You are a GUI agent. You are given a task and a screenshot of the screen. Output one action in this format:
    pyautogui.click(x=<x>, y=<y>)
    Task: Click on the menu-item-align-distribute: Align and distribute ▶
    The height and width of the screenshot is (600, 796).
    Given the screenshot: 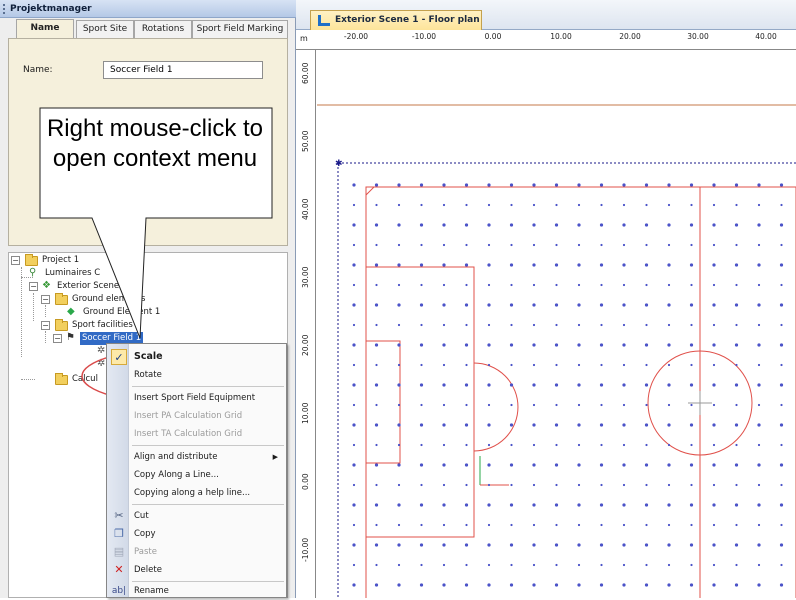 What is the action you would take?
    pyautogui.click(x=196, y=457)
    